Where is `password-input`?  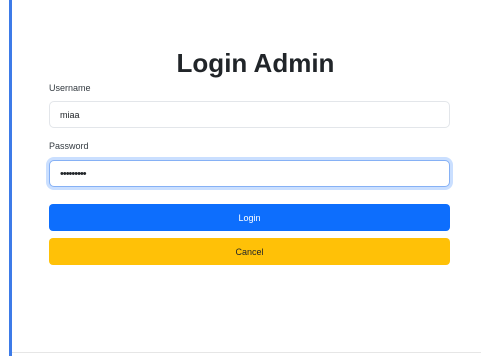 password-input is located at coordinates (249, 173).